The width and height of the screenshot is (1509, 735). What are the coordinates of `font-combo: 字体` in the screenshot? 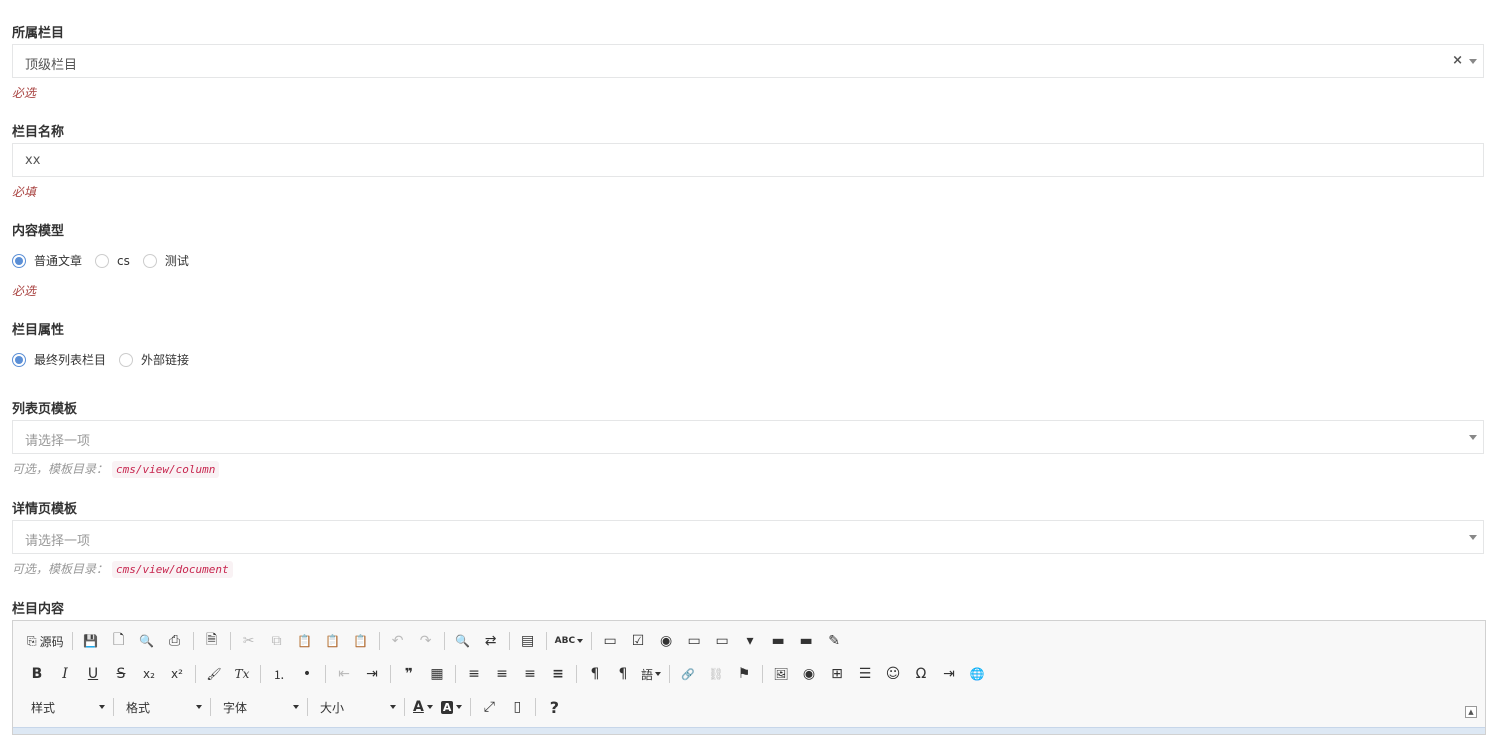 It's located at (261, 707).